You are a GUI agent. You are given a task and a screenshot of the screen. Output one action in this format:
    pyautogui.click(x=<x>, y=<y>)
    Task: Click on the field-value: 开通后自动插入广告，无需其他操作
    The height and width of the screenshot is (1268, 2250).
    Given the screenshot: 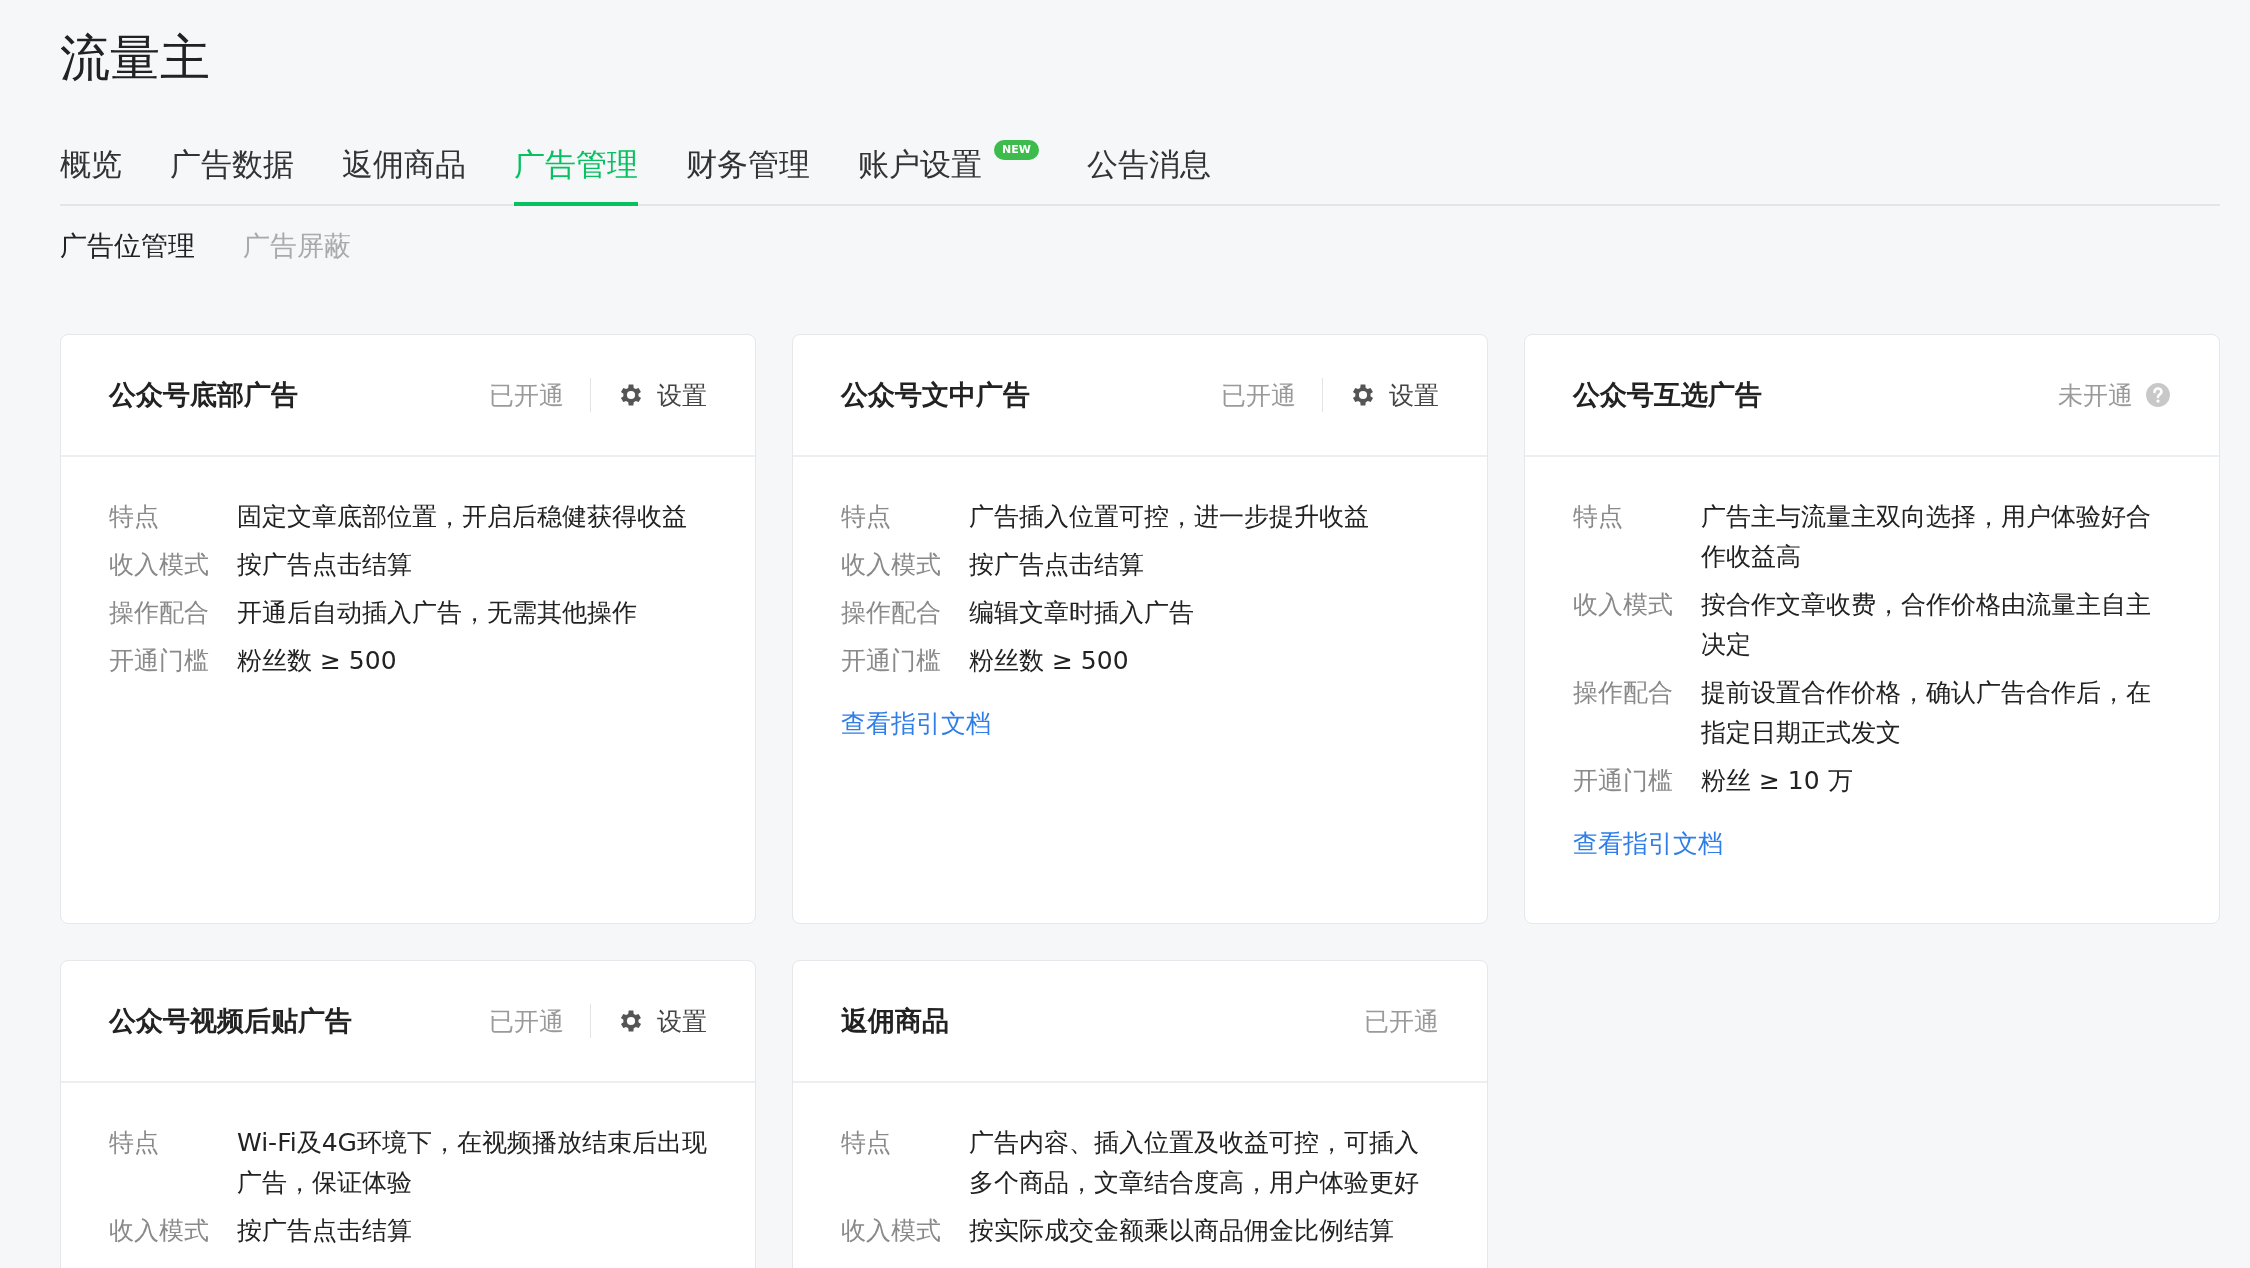 What is the action you would take?
    pyautogui.click(x=437, y=613)
    